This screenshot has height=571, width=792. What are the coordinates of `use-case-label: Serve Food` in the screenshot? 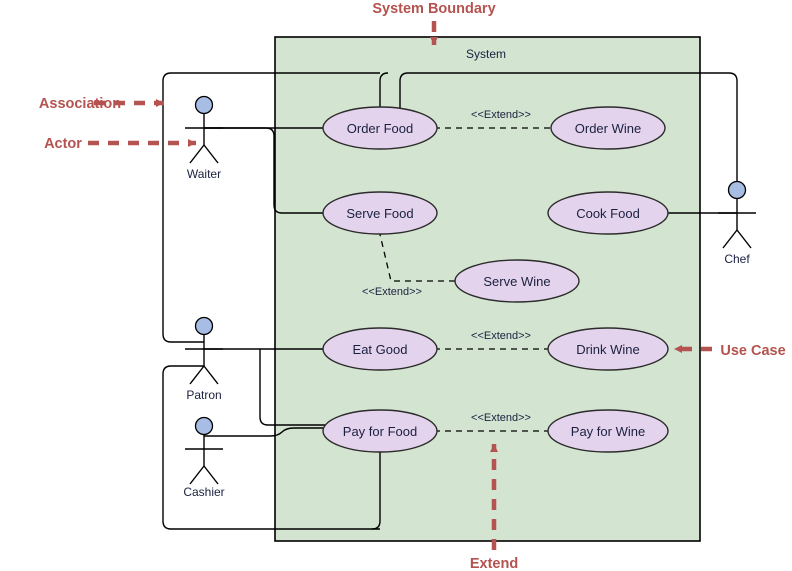 It's located at (379, 213).